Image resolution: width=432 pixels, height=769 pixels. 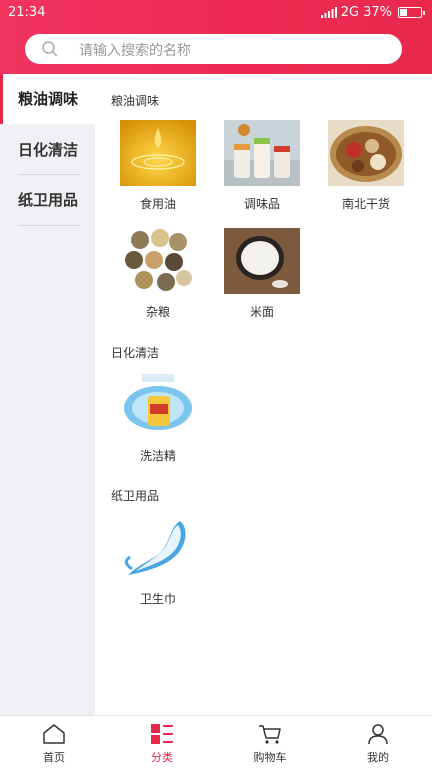 I want to click on search-placeholder: 请输入搜索的名称, so click(x=135, y=51).